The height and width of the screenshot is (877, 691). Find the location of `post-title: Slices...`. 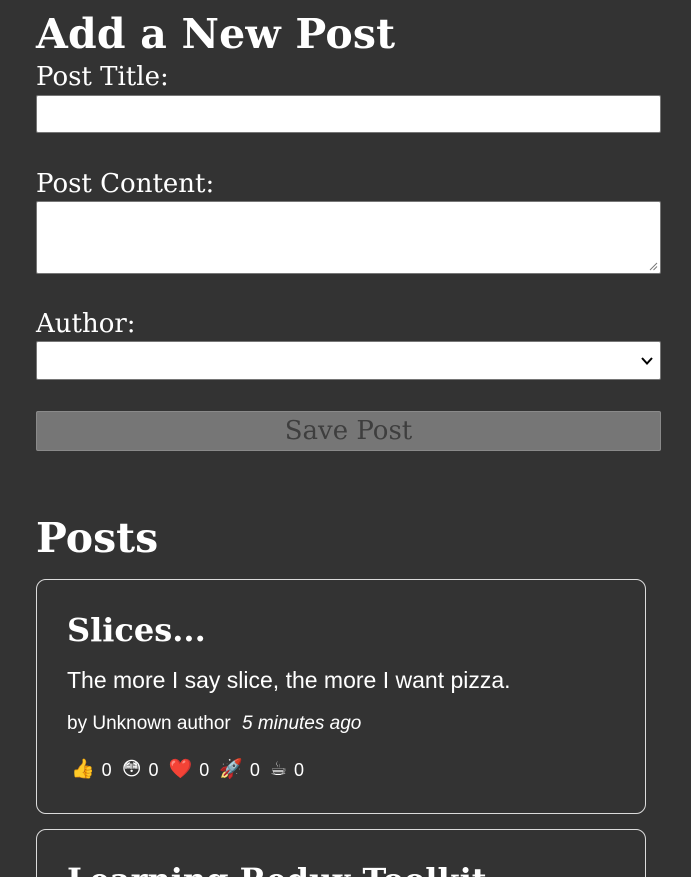

post-title: Slices... is located at coordinates (136, 630).